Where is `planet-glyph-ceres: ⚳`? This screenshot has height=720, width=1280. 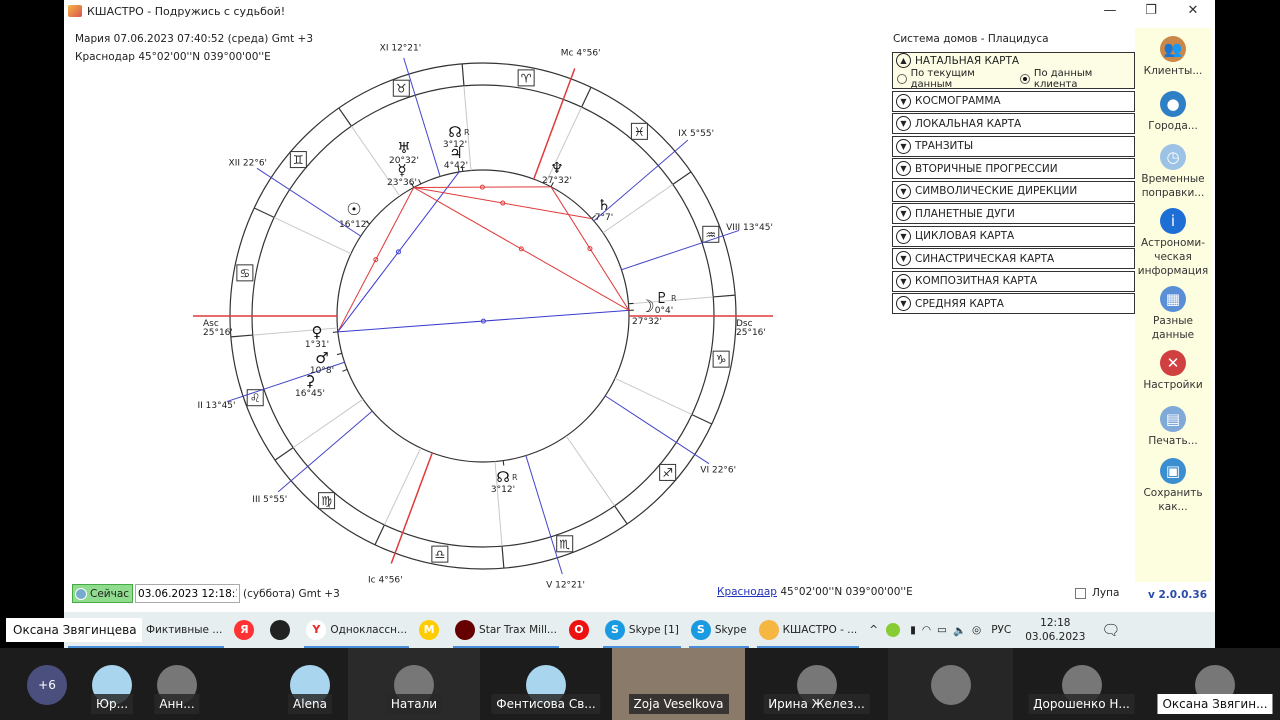
planet-glyph-ceres: ⚳ is located at coordinates (310, 381).